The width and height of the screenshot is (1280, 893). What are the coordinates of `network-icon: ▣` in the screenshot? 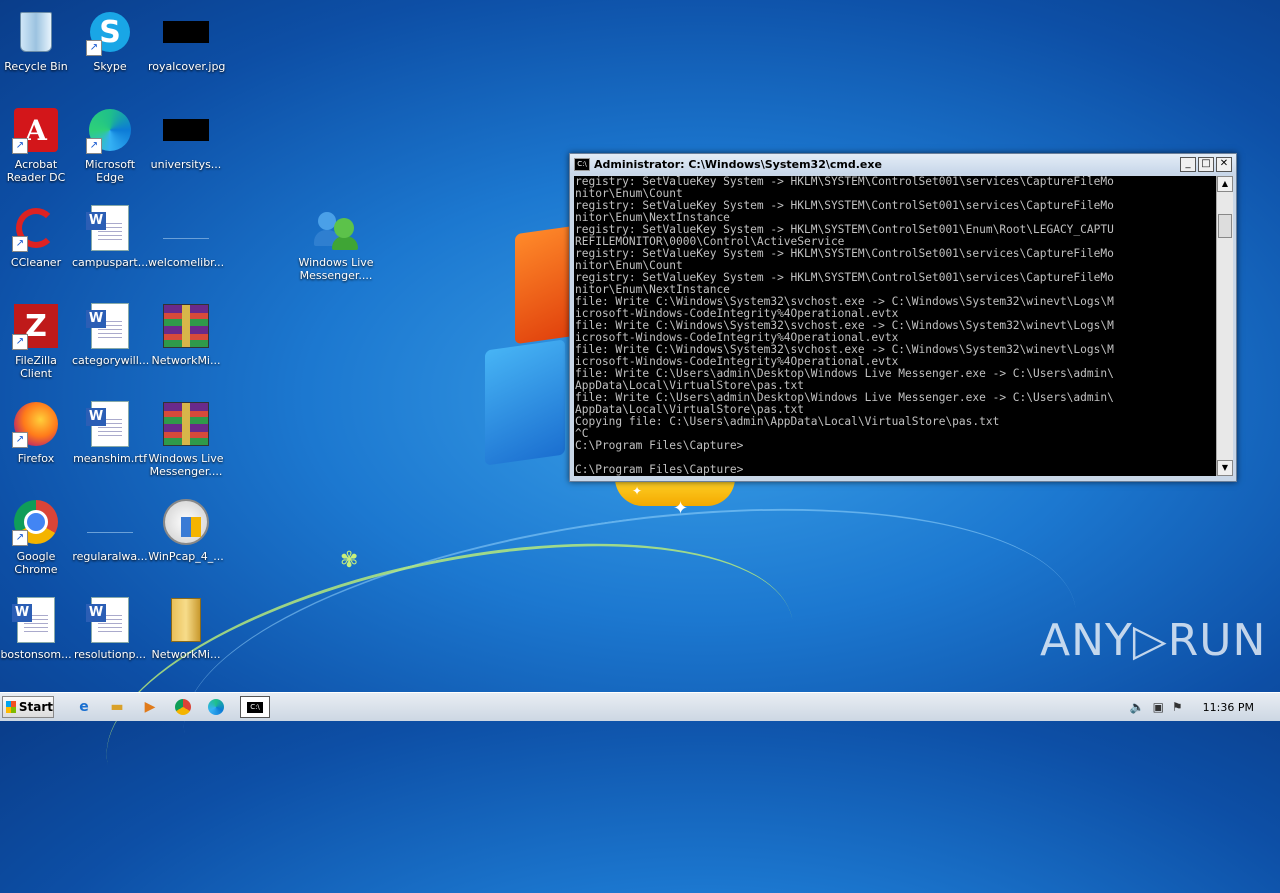 It's located at (1158, 707).